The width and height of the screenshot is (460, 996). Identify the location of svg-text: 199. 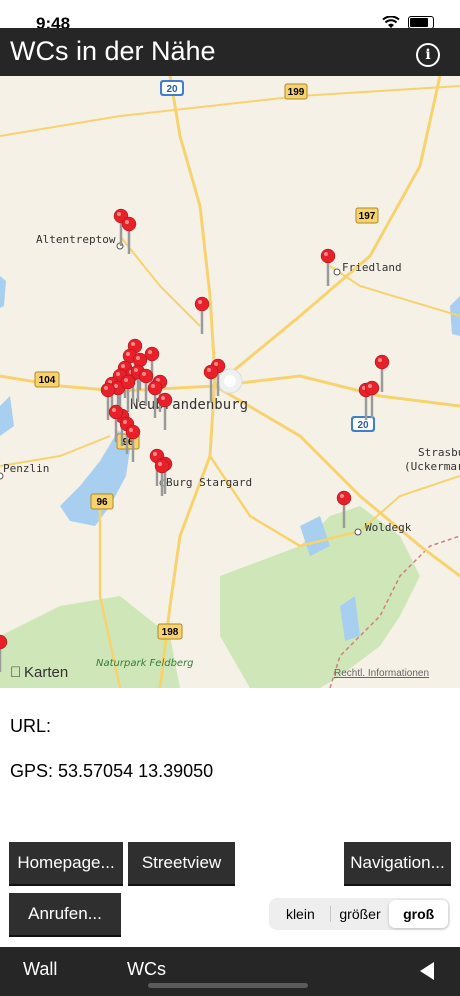
(296, 92).